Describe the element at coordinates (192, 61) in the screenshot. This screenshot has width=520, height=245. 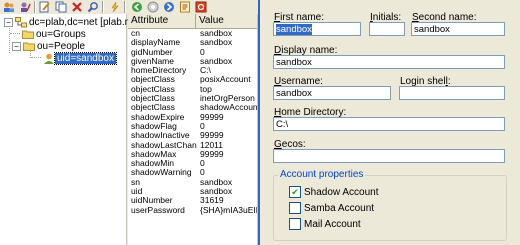
I see `attribute-row: givenName sandbox` at that location.